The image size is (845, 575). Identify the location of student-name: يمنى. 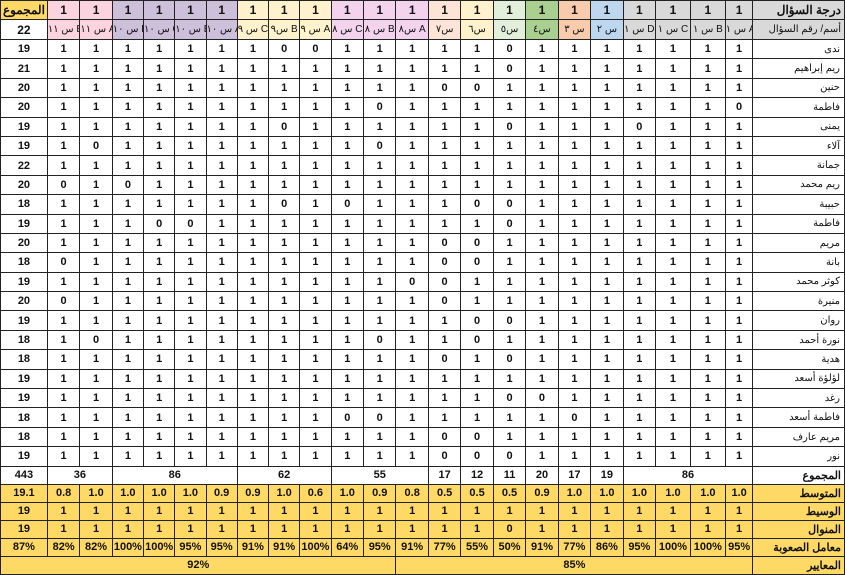
(798, 126).